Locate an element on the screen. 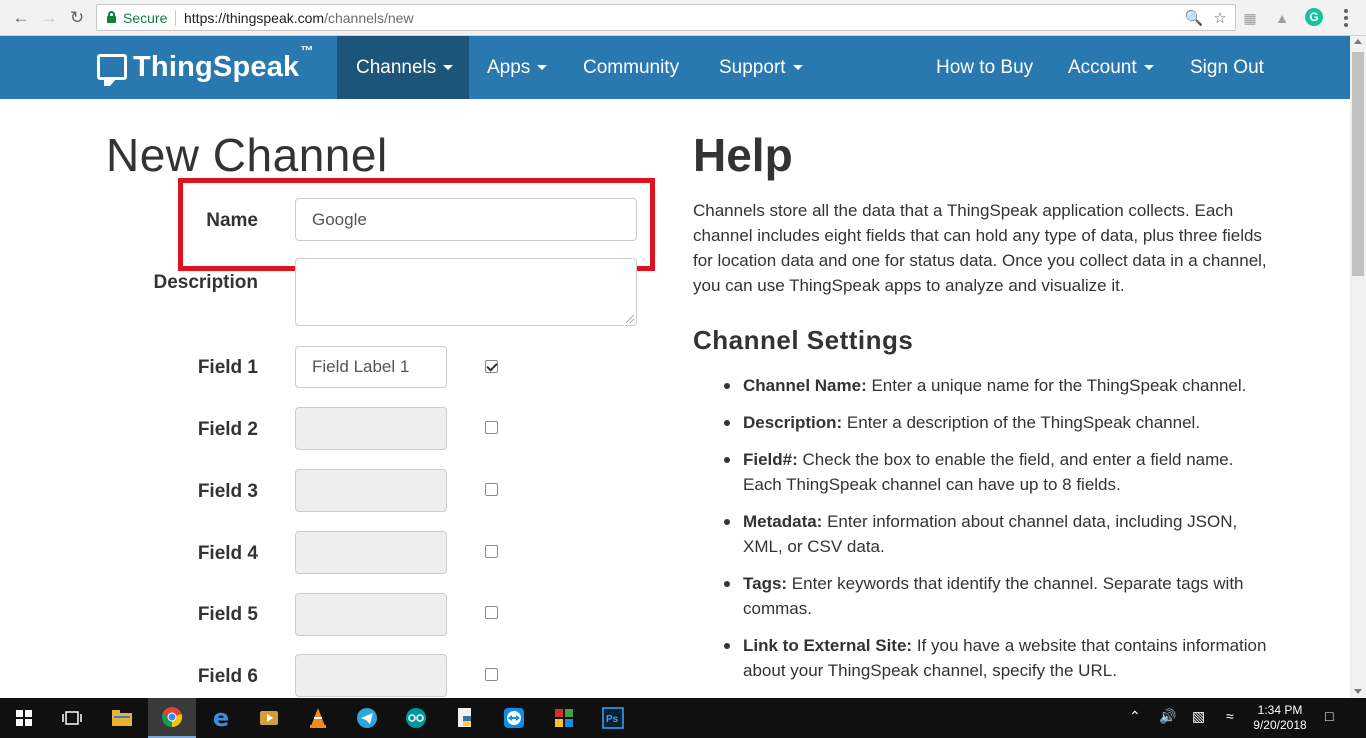 The image size is (1366, 738). field-4-label: Field 4 is located at coordinates (227, 553).